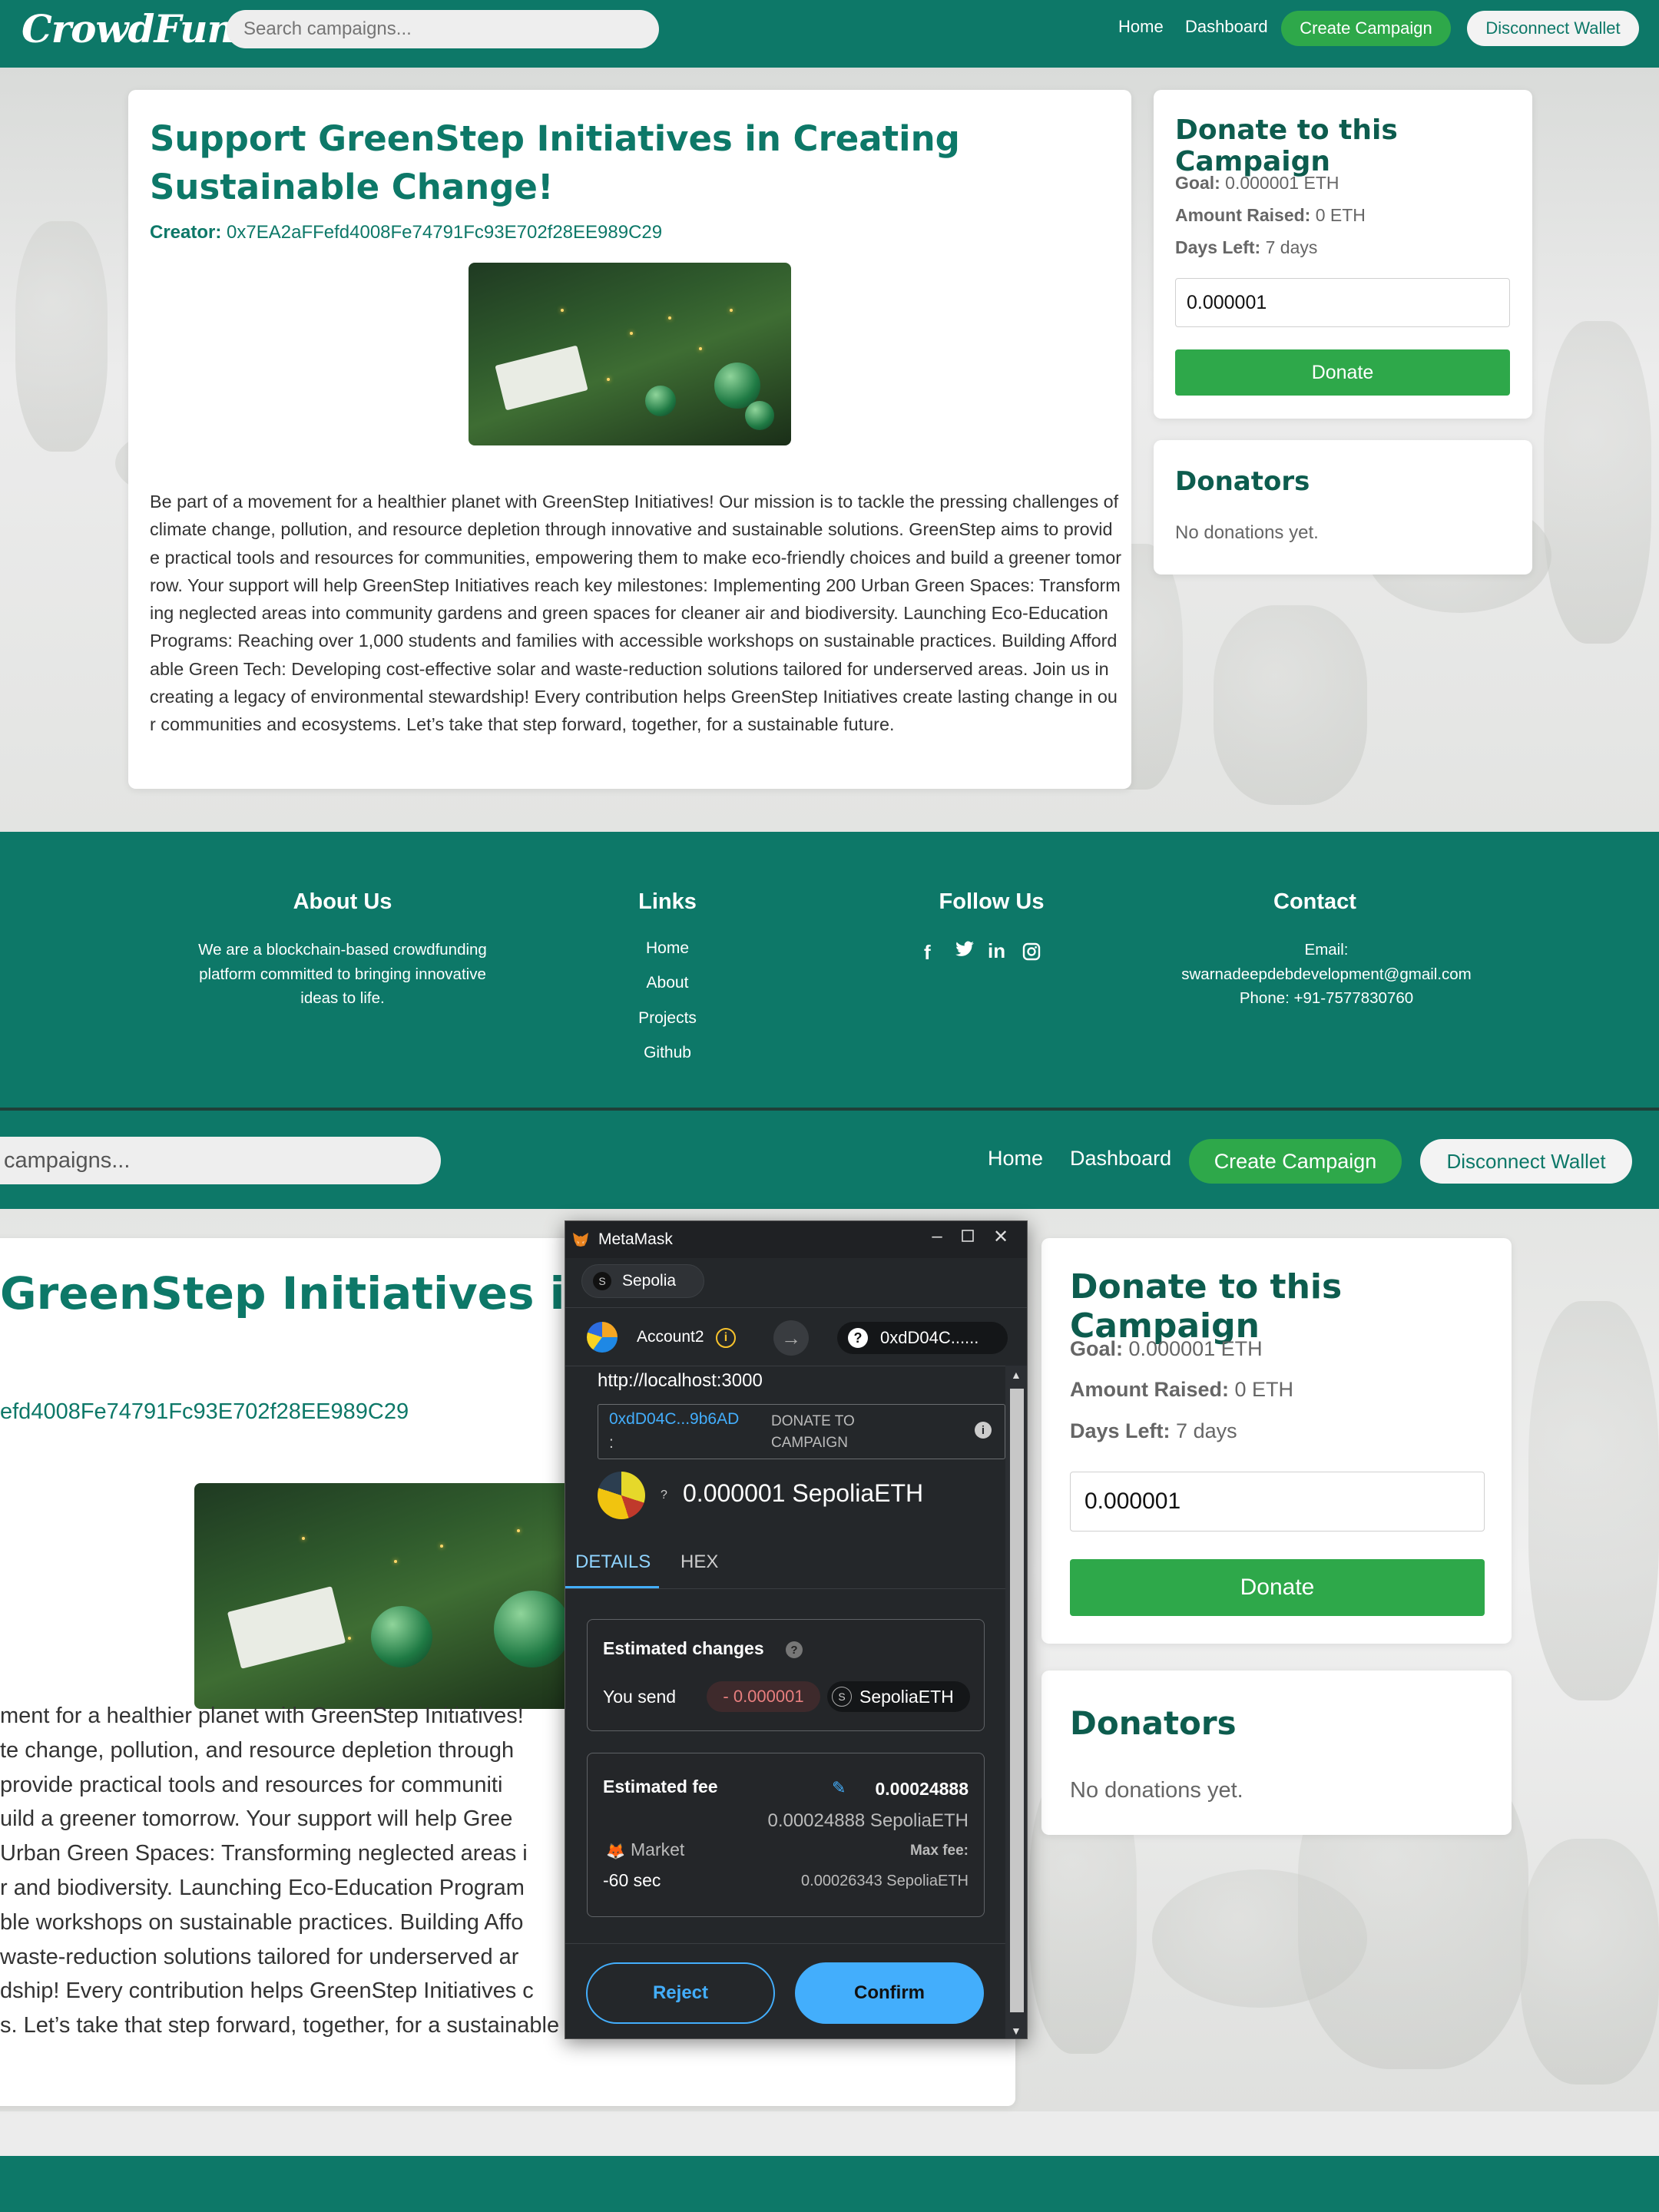  I want to click on token-badge: S, so click(842, 1697).